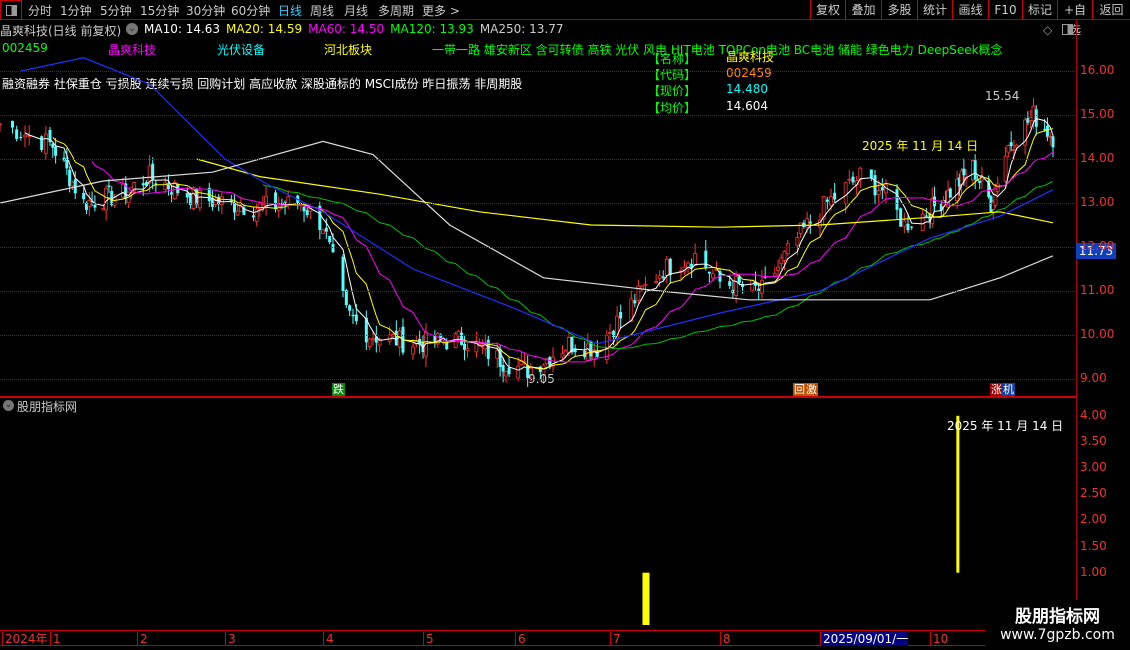 The image size is (1130, 650). What do you see at coordinates (1097, 334) in the screenshot?
I see `price-tick: 10.00` at bounding box center [1097, 334].